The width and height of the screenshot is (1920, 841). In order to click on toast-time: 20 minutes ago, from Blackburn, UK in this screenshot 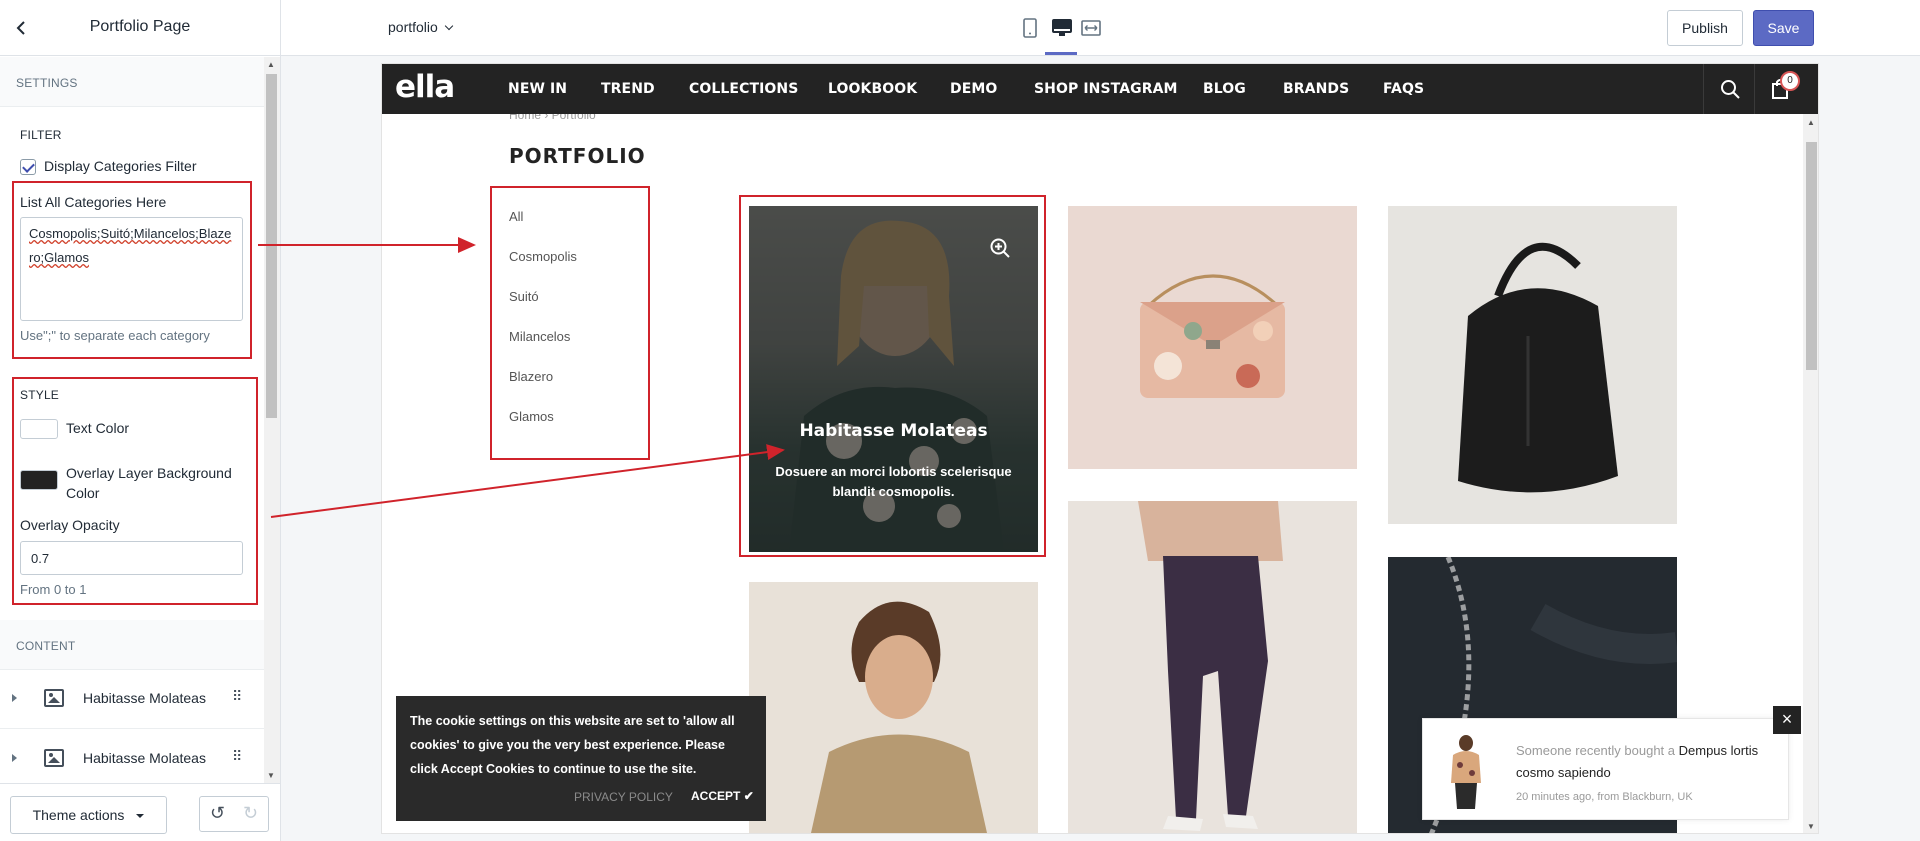, I will do `click(1604, 797)`.